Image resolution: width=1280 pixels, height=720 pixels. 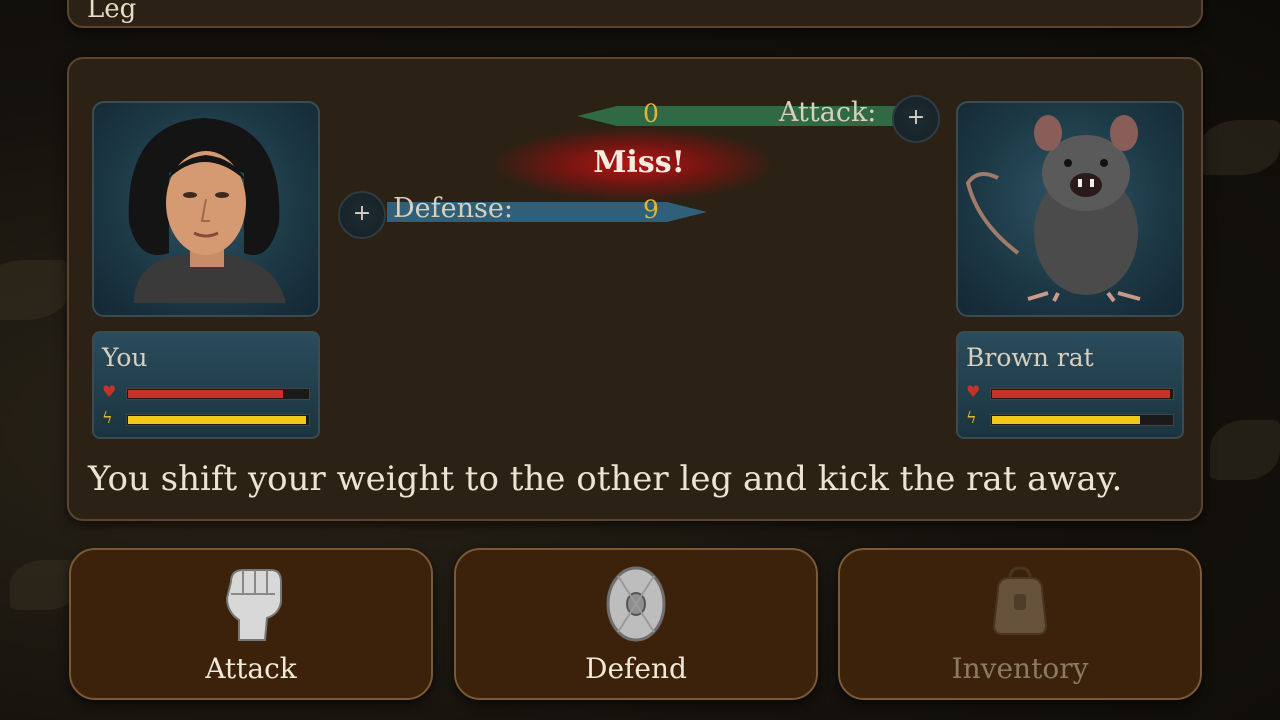 What do you see at coordinates (217, 420) in the screenshot?
I see `player-energy-bar` at bounding box center [217, 420].